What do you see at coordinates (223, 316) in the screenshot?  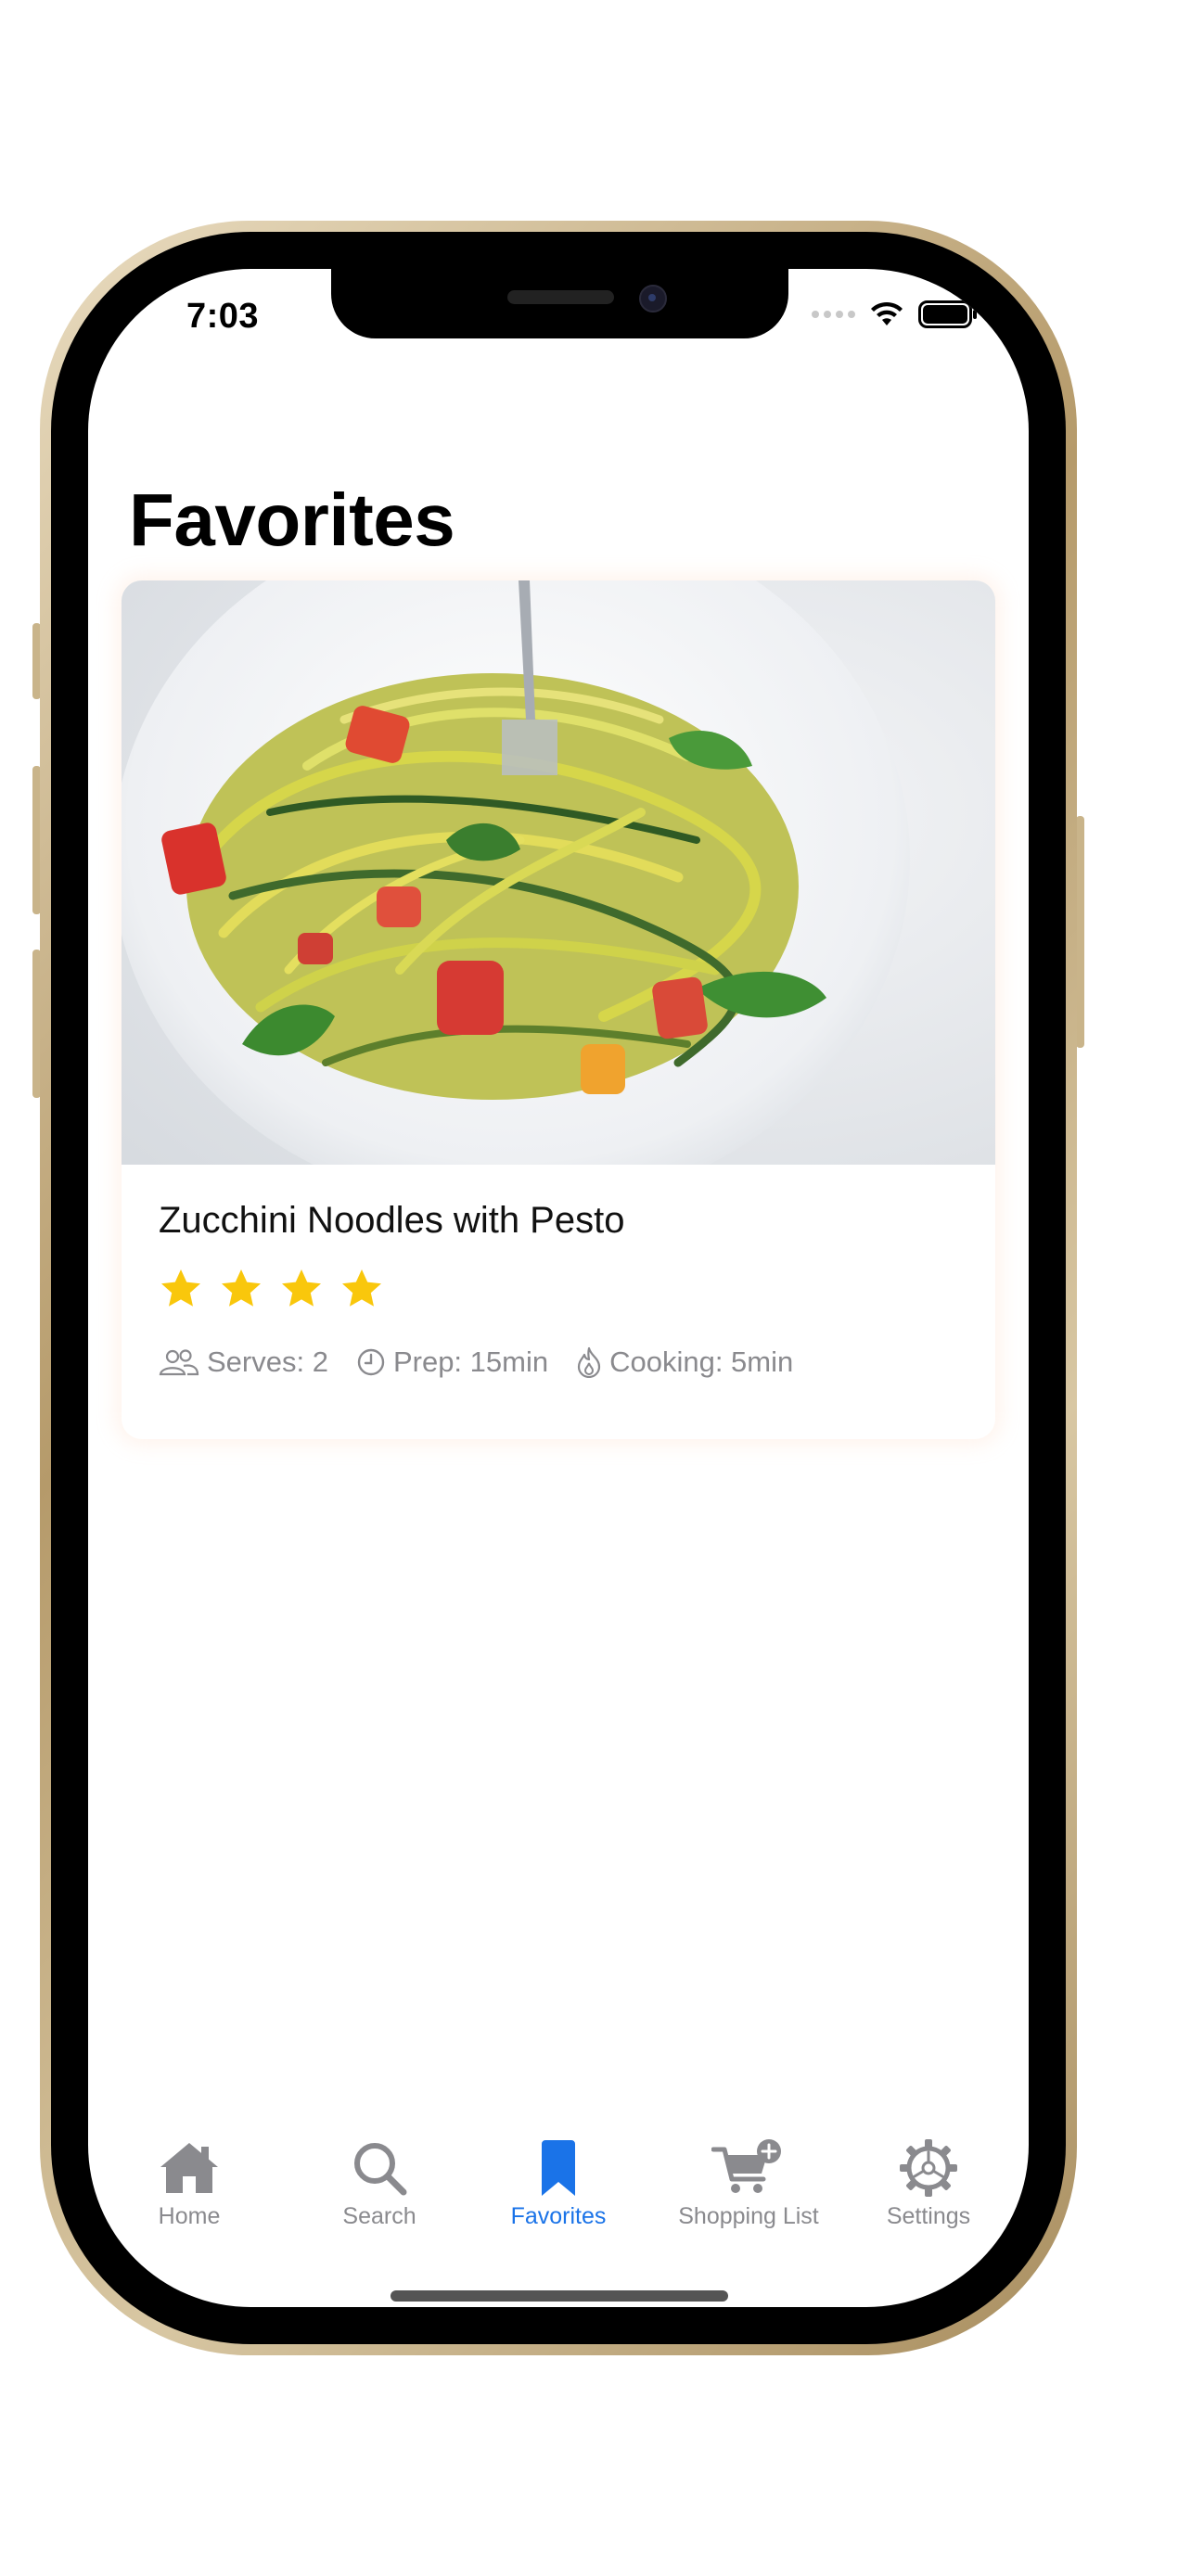 I see `status-time: 7:03` at bounding box center [223, 316].